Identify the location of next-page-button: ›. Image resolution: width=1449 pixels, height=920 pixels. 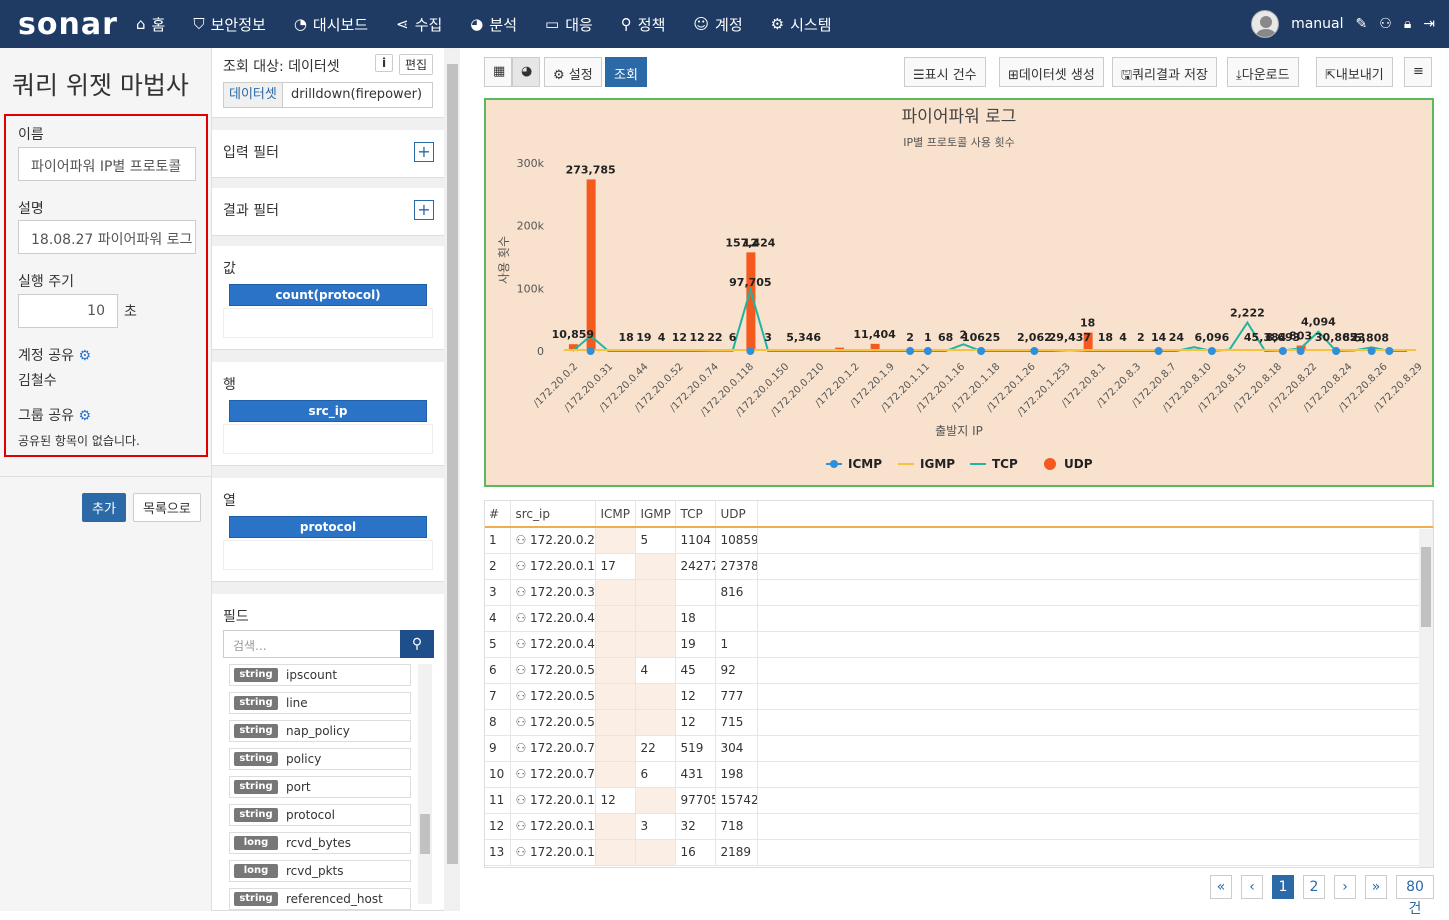
(1345, 887).